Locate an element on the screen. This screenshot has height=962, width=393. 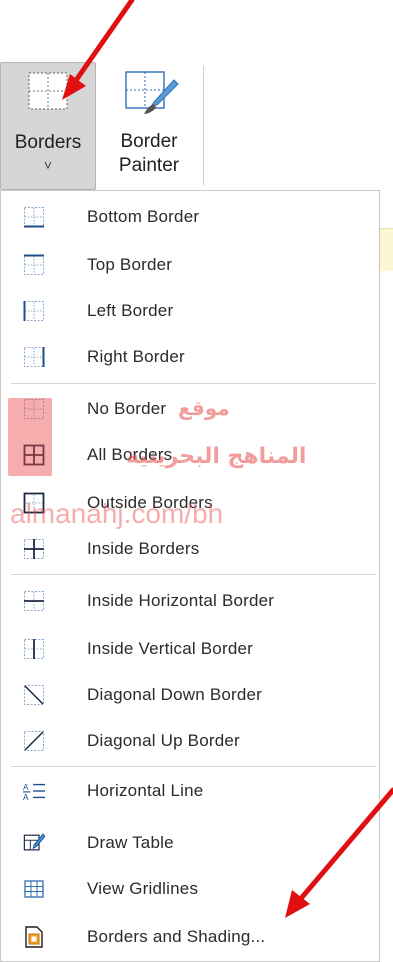
borders-button: Borders ˅ is located at coordinates (48, 126).